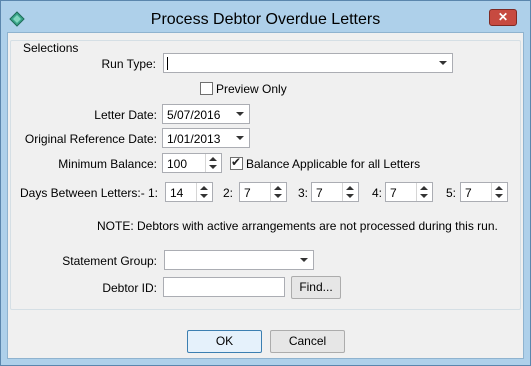 This screenshot has height=366, width=531. What do you see at coordinates (239, 260) in the screenshot?
I see `statement-group-select` at bounding box center [239, 260].